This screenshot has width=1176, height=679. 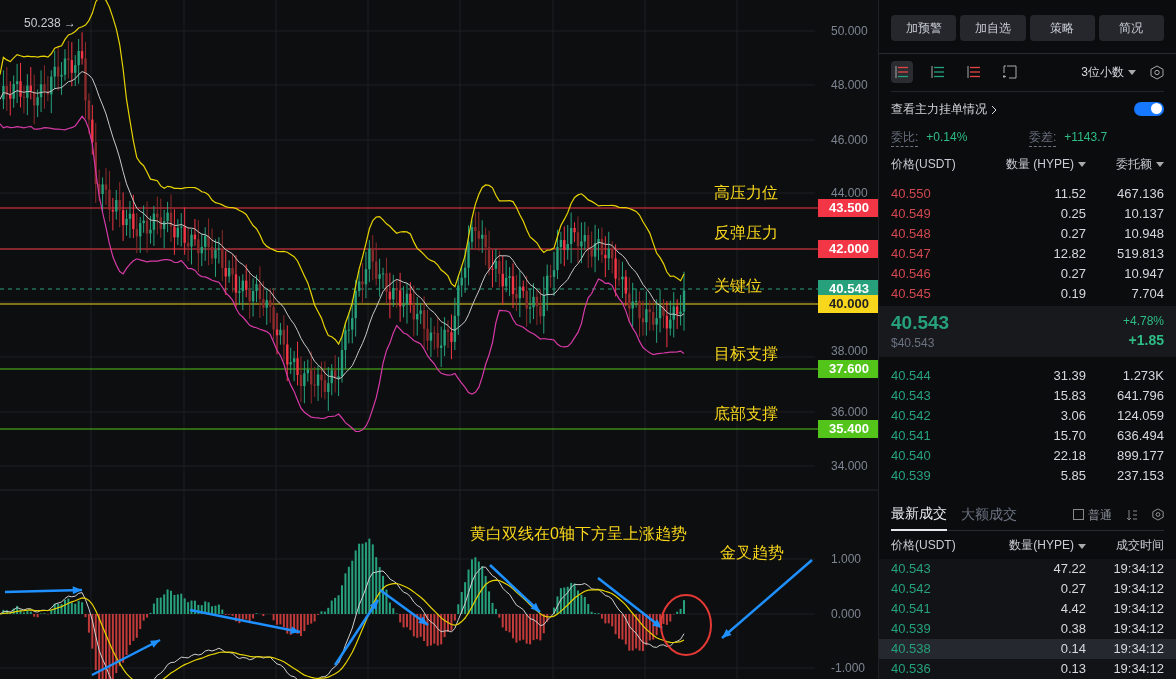 What do you see at coordinates (1140, 435) in the screenshot?
I see `value-text: 636.494` at bounding box center [1140, 435].